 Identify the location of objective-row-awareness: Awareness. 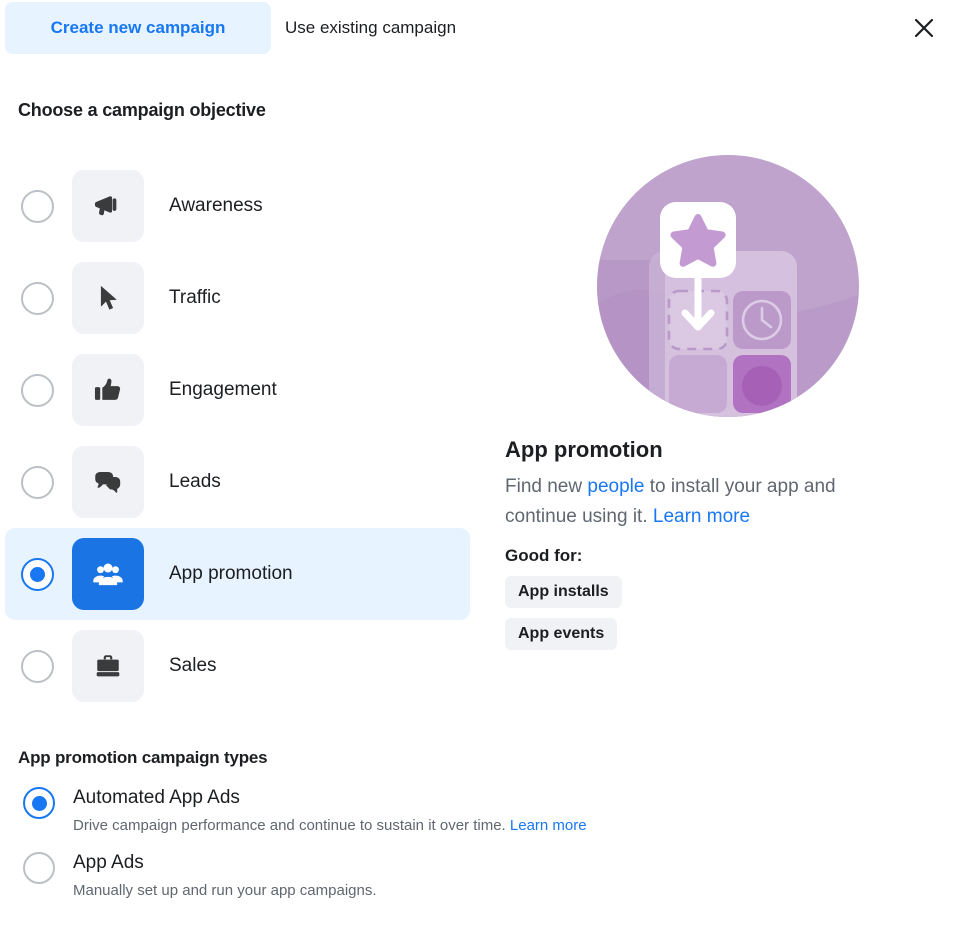
(237, 206).